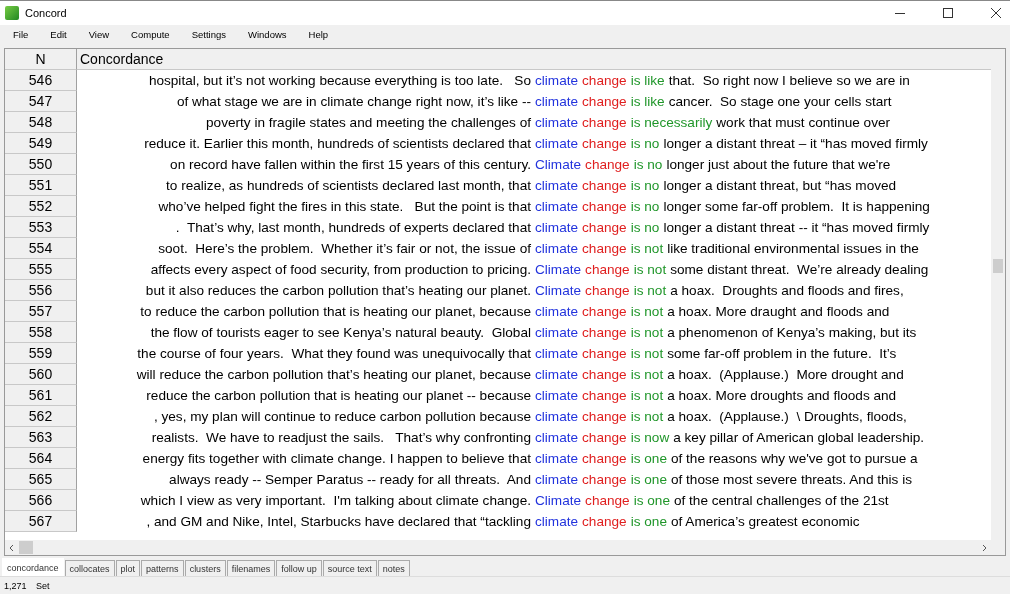  Describe the element at coordinates (41, 437) in the screenshot. I see `row-number: 563` at that location.